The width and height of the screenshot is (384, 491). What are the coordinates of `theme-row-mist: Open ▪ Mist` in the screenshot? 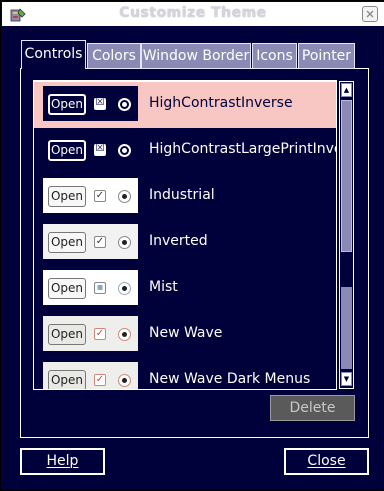 It's located at (185, 289).